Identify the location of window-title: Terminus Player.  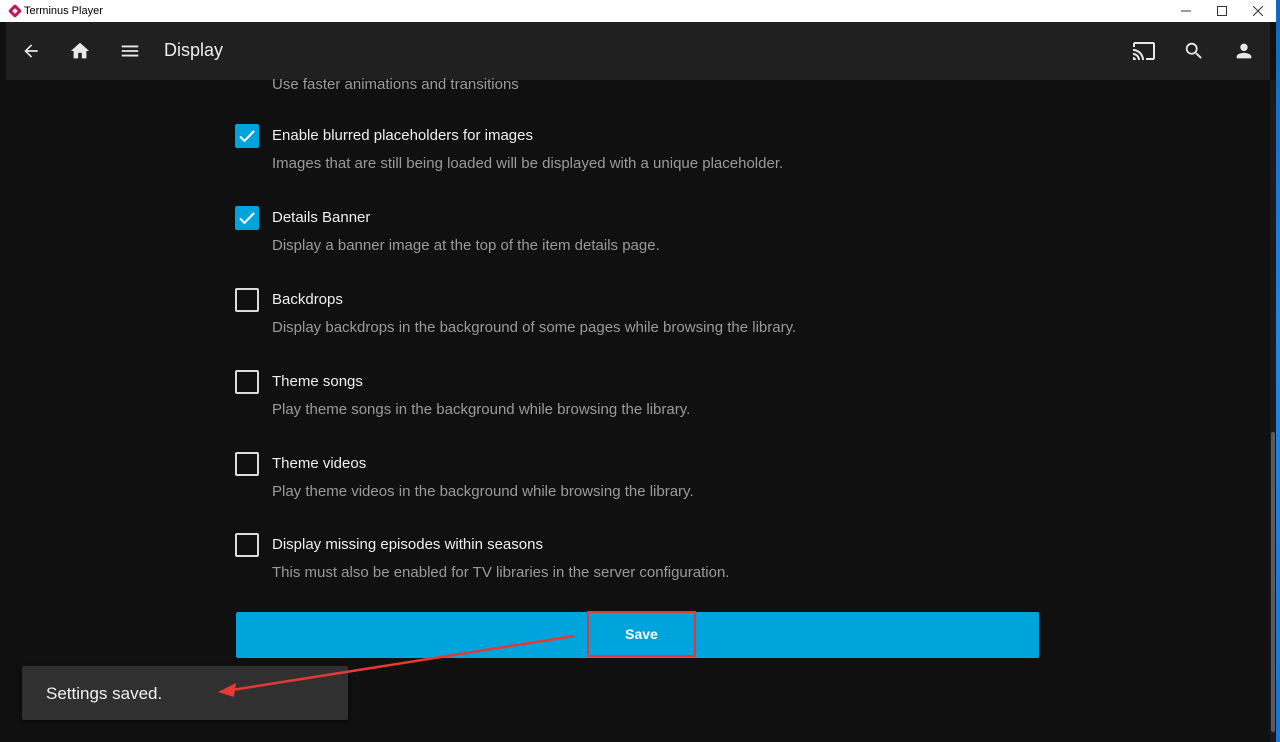
(63, 11).